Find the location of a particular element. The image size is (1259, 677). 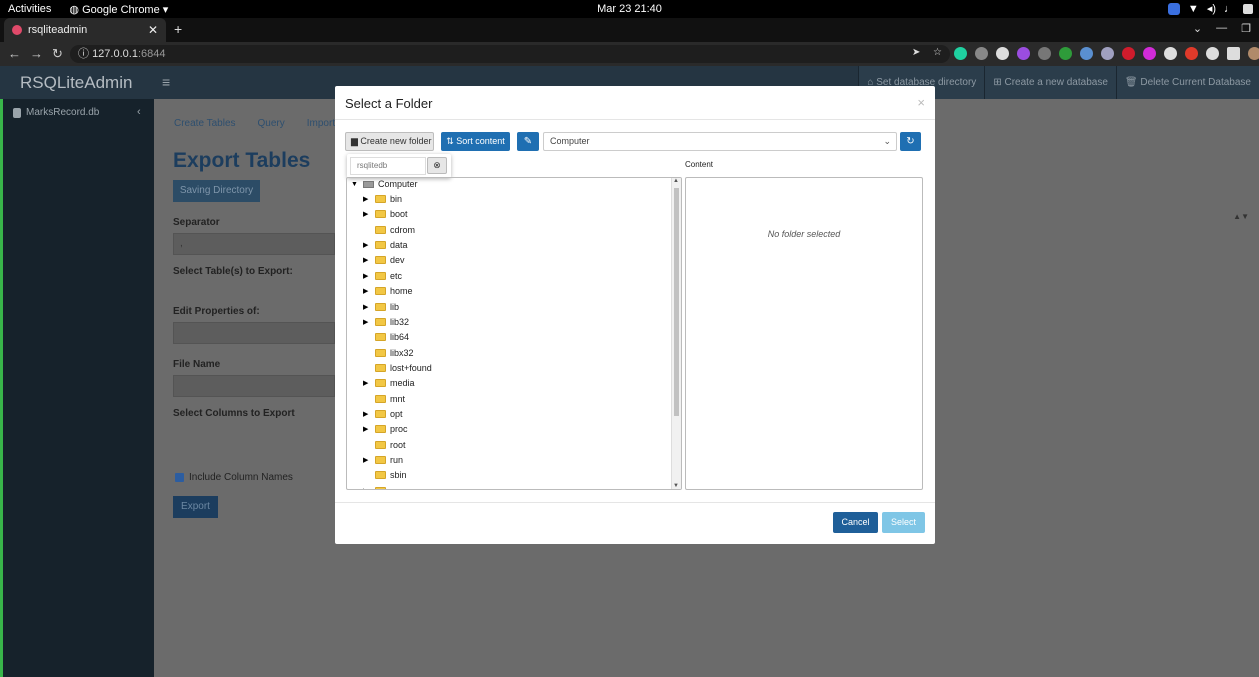

mic-icon: ♩ is located at coordinates (1229, 9).